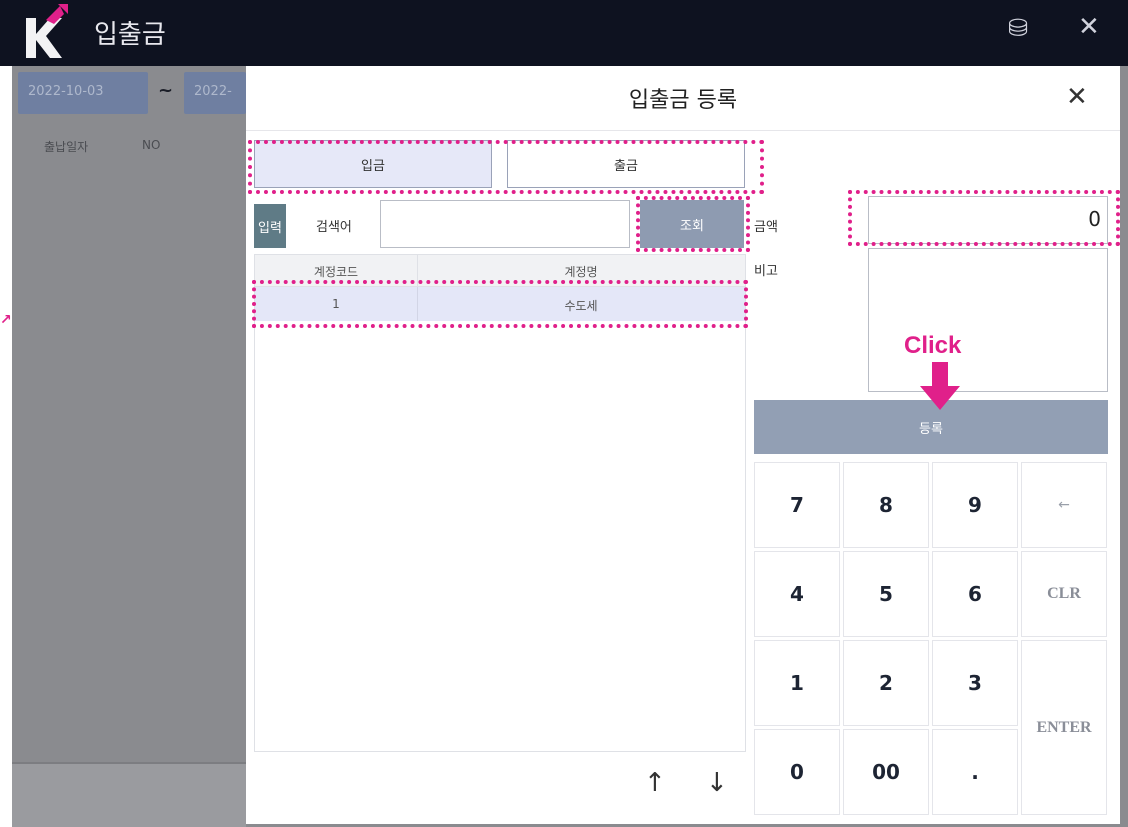  Describe the element at coordinates (988, 220) in the screenshot. I see `amount-field: 0` at that location.